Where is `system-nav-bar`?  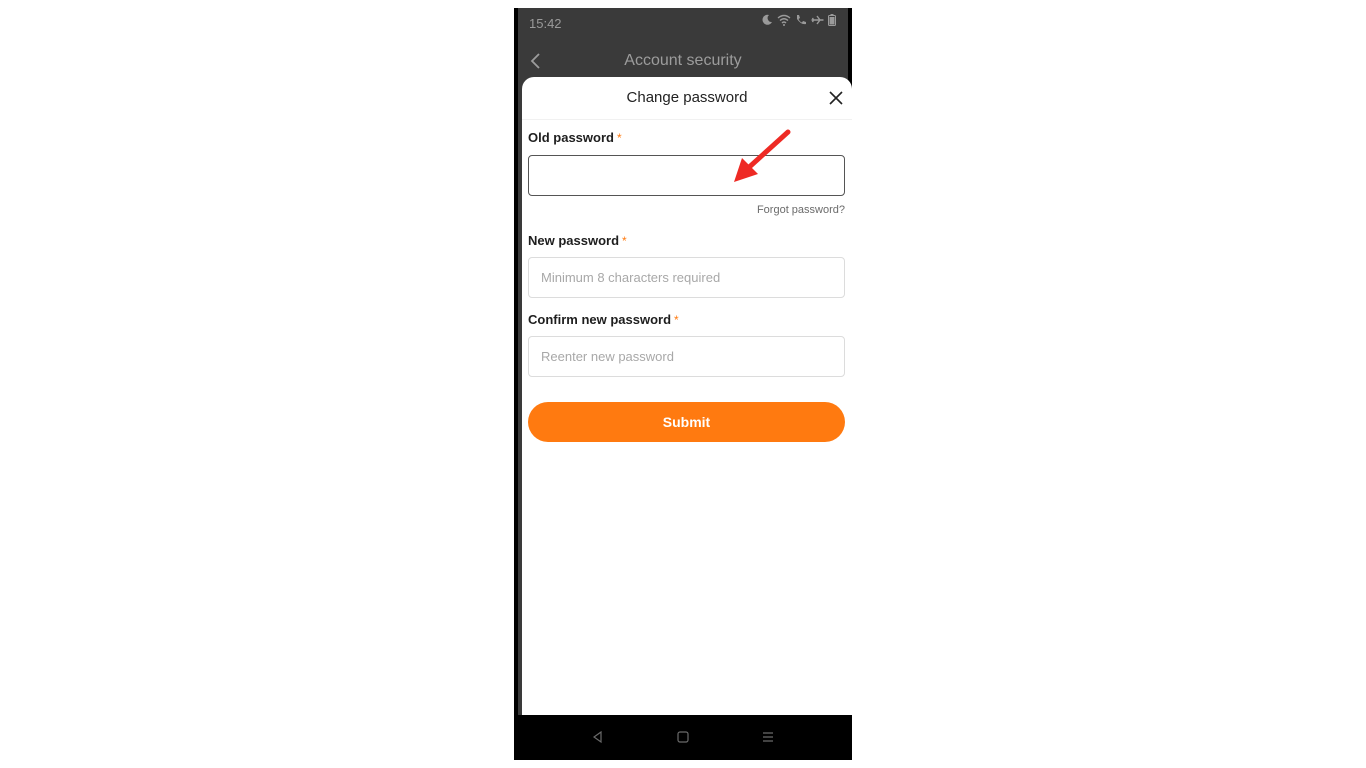 system-nav-bar is located at coordinates (683, 737).